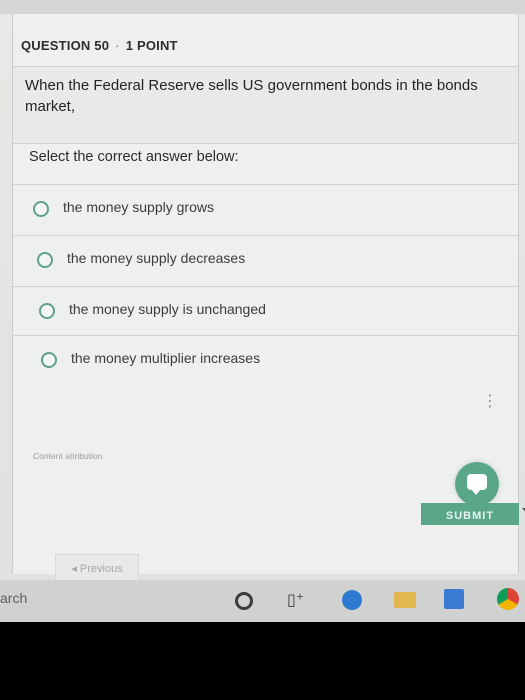 Image resolution: width=525 pixels, height=700 pixels. Describe the element at coordinates (151, 45) in the screenshot. I see `question-points: 1 POINT` at that location.